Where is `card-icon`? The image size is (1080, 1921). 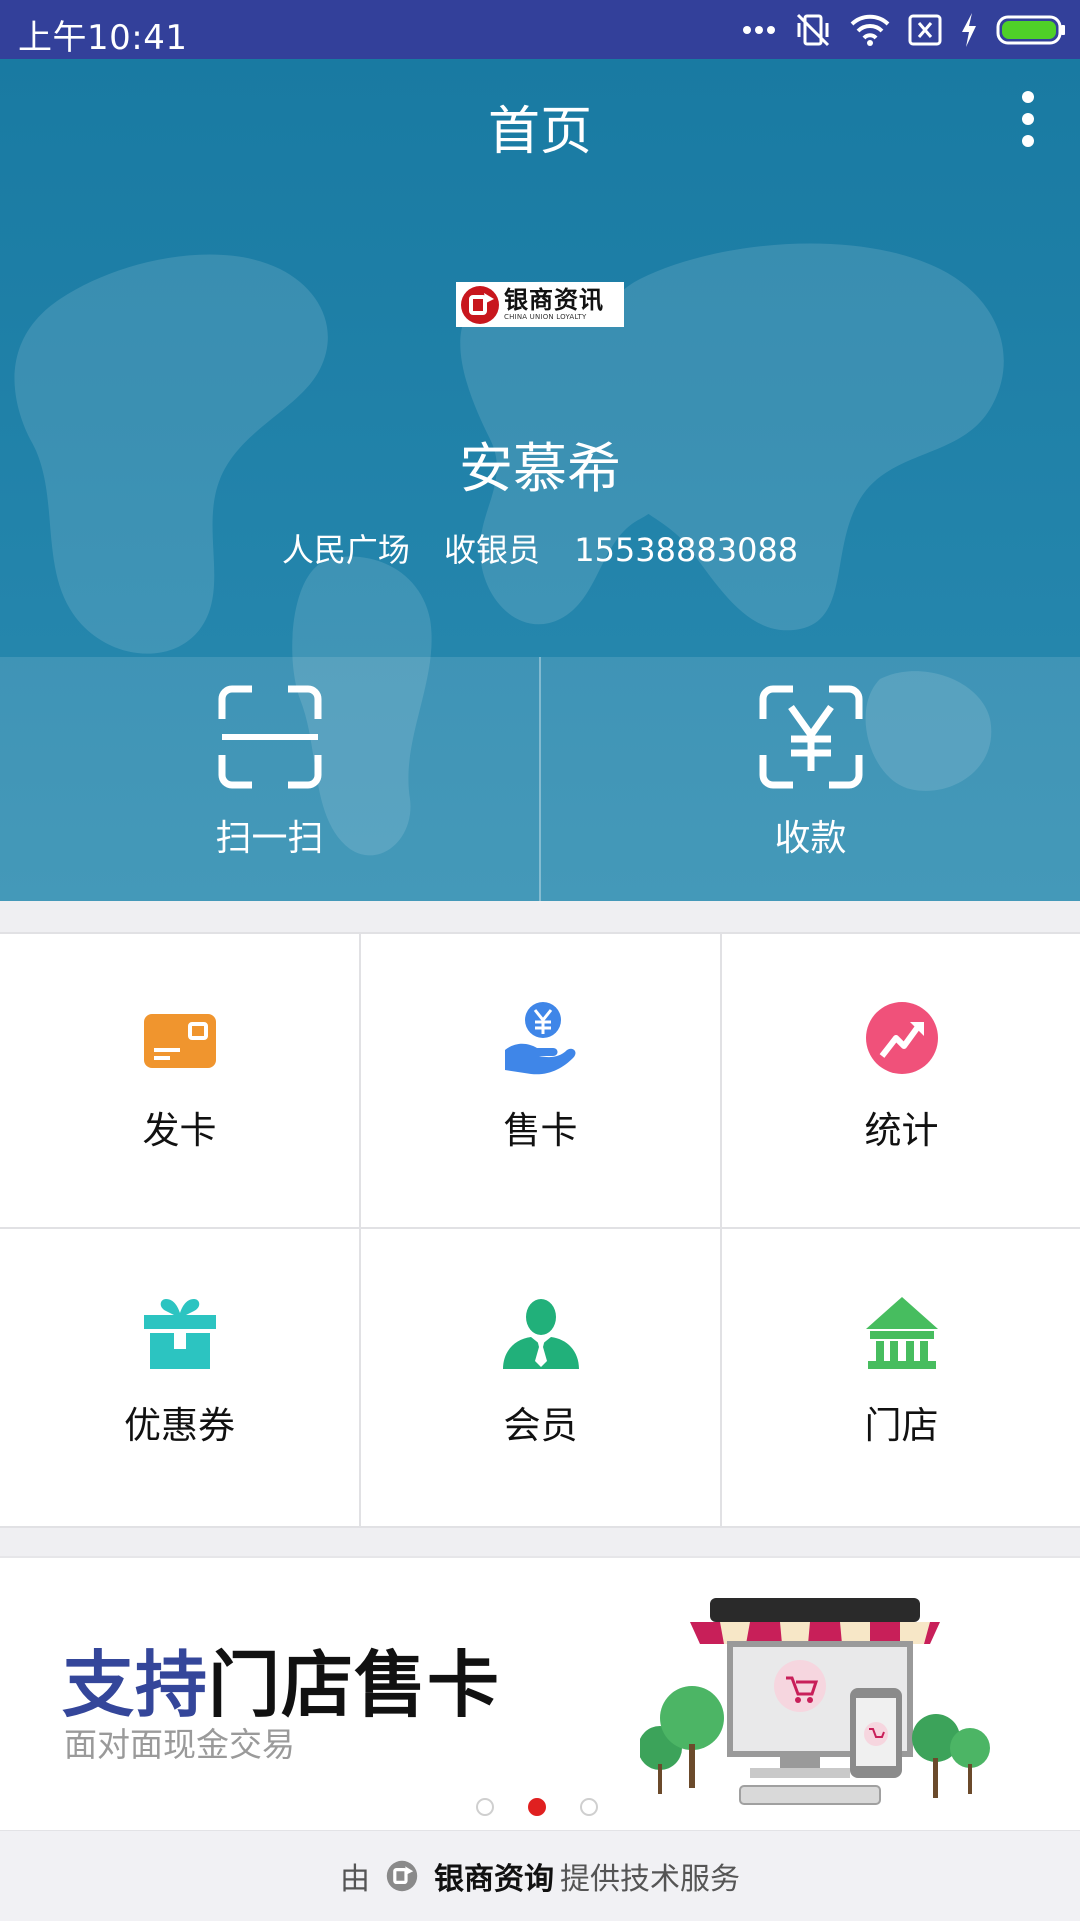 card-icon is located at coordinates (179, 1041).